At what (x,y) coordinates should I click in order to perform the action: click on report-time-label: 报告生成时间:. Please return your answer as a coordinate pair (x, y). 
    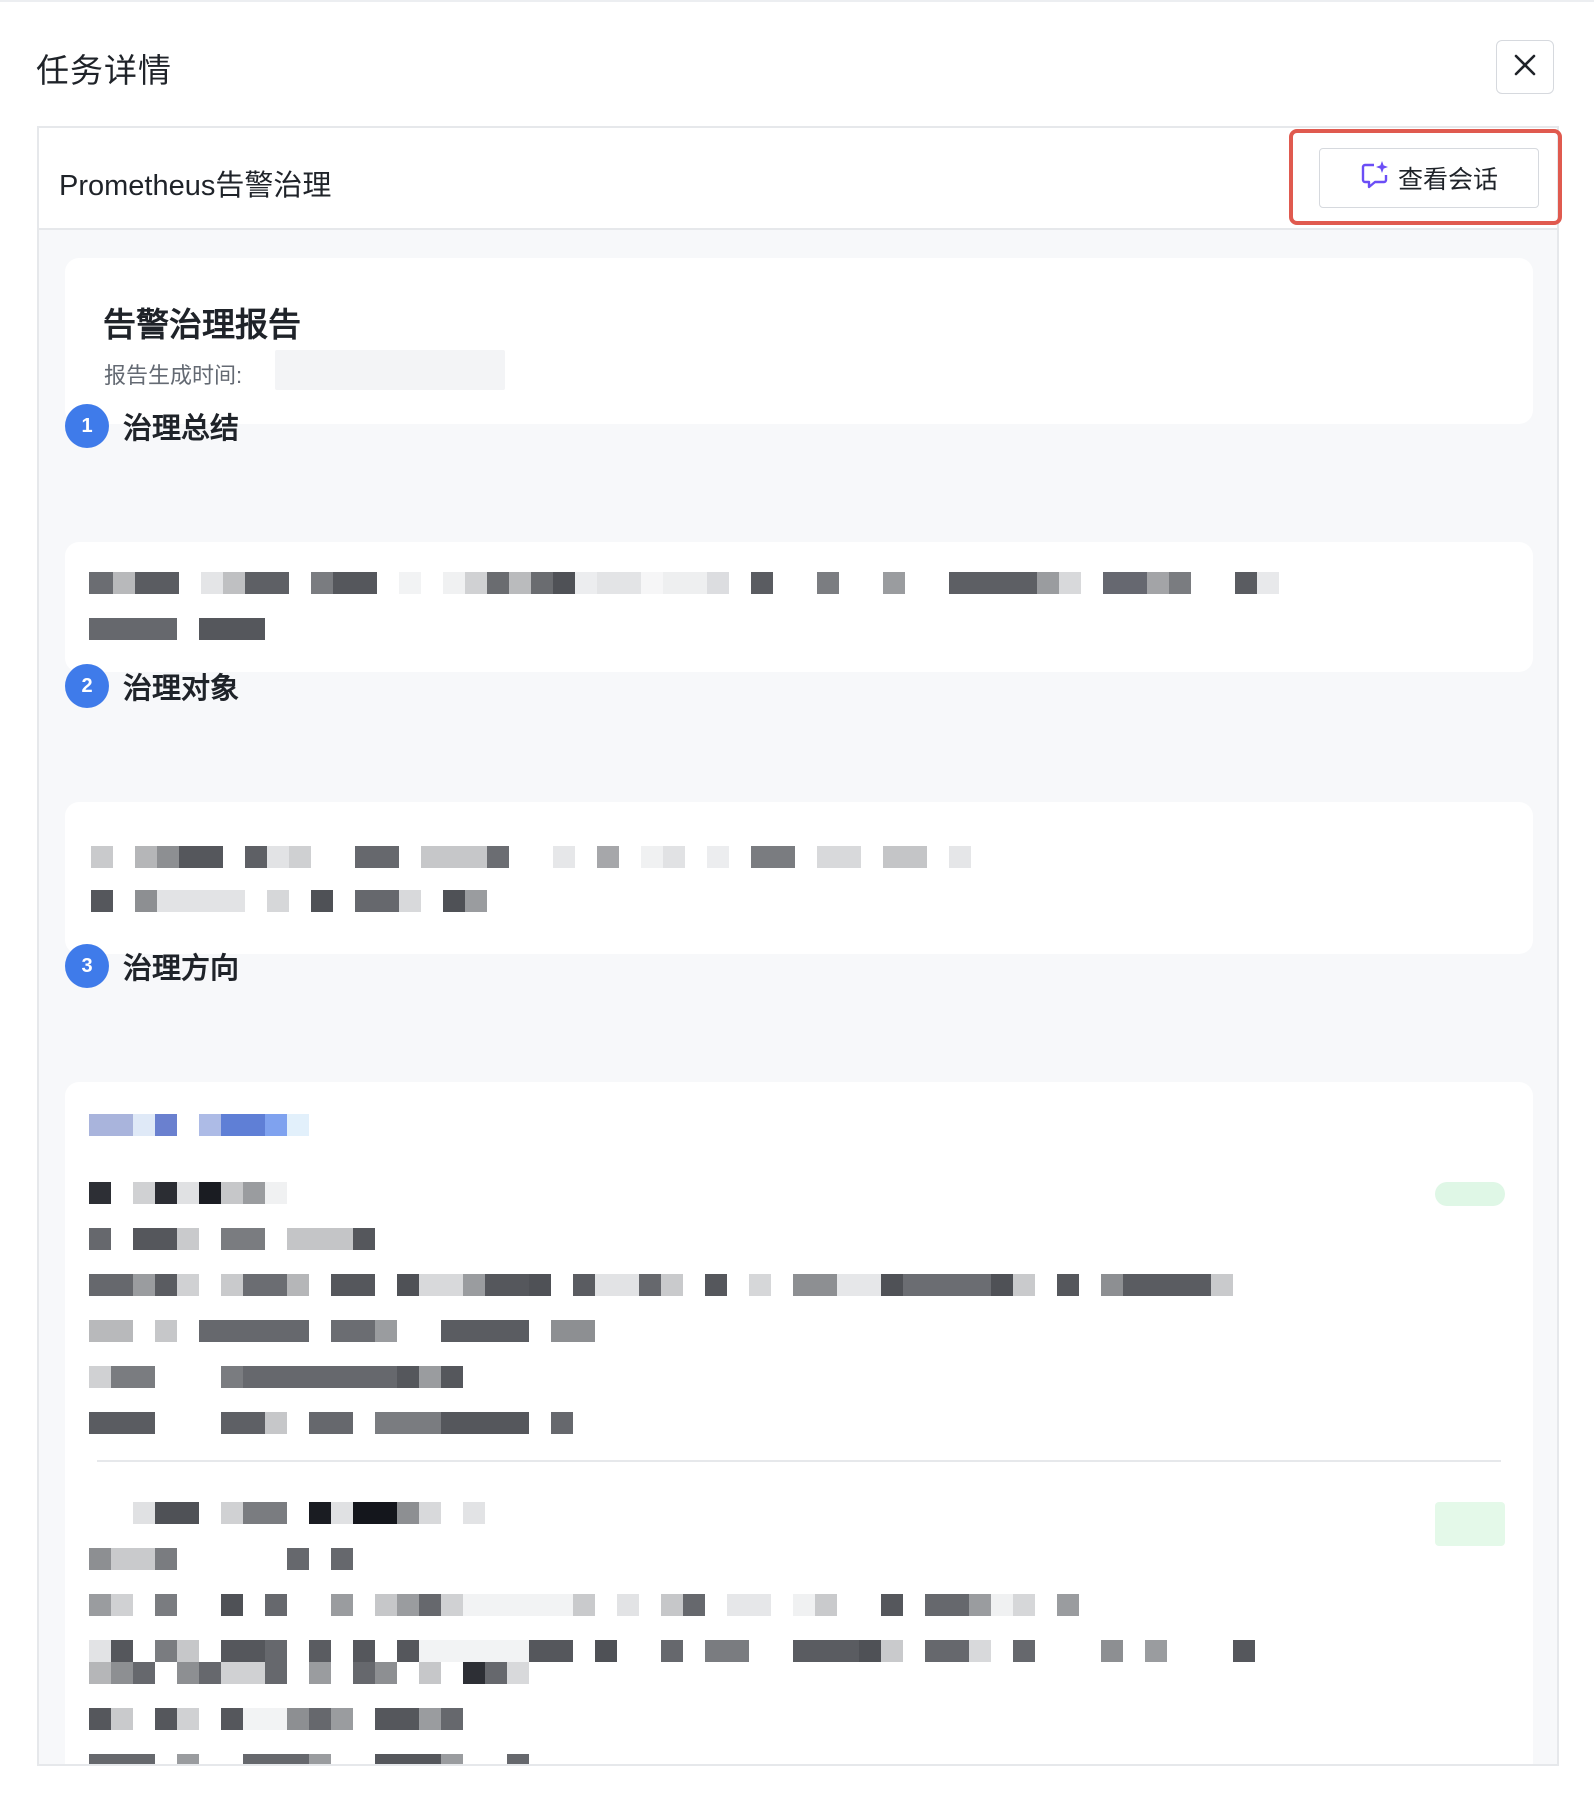
    Looking at the image, I should click on (173, 375).